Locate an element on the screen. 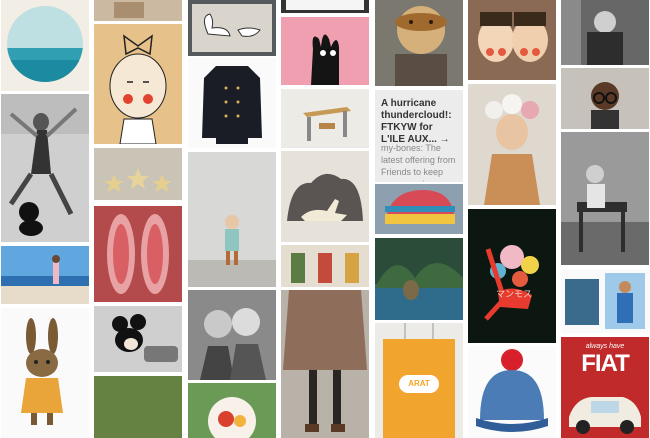  beach-girl-photo is located at coordinates (45, 275).